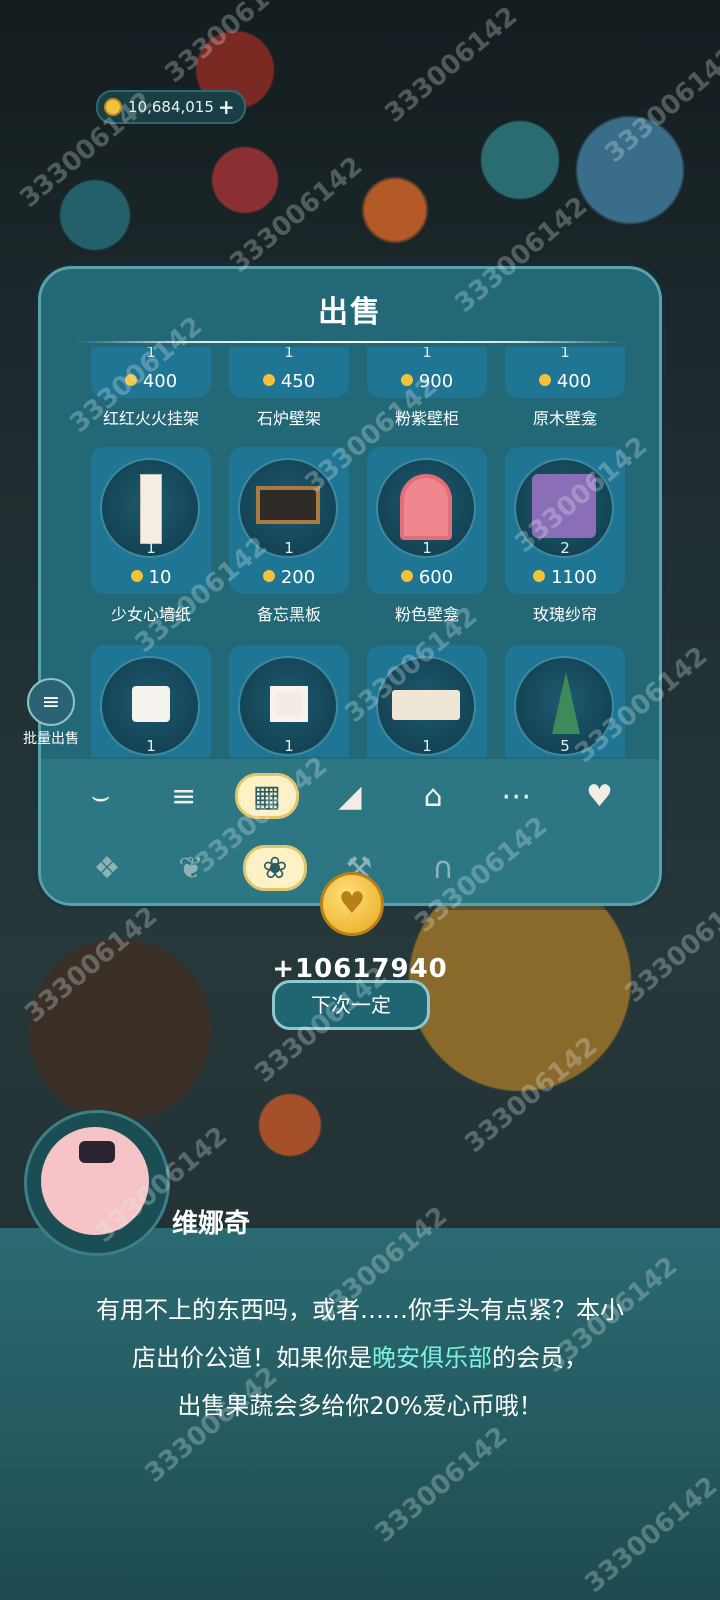  I want to click on cart-icon: ≡, so click(51, 702).